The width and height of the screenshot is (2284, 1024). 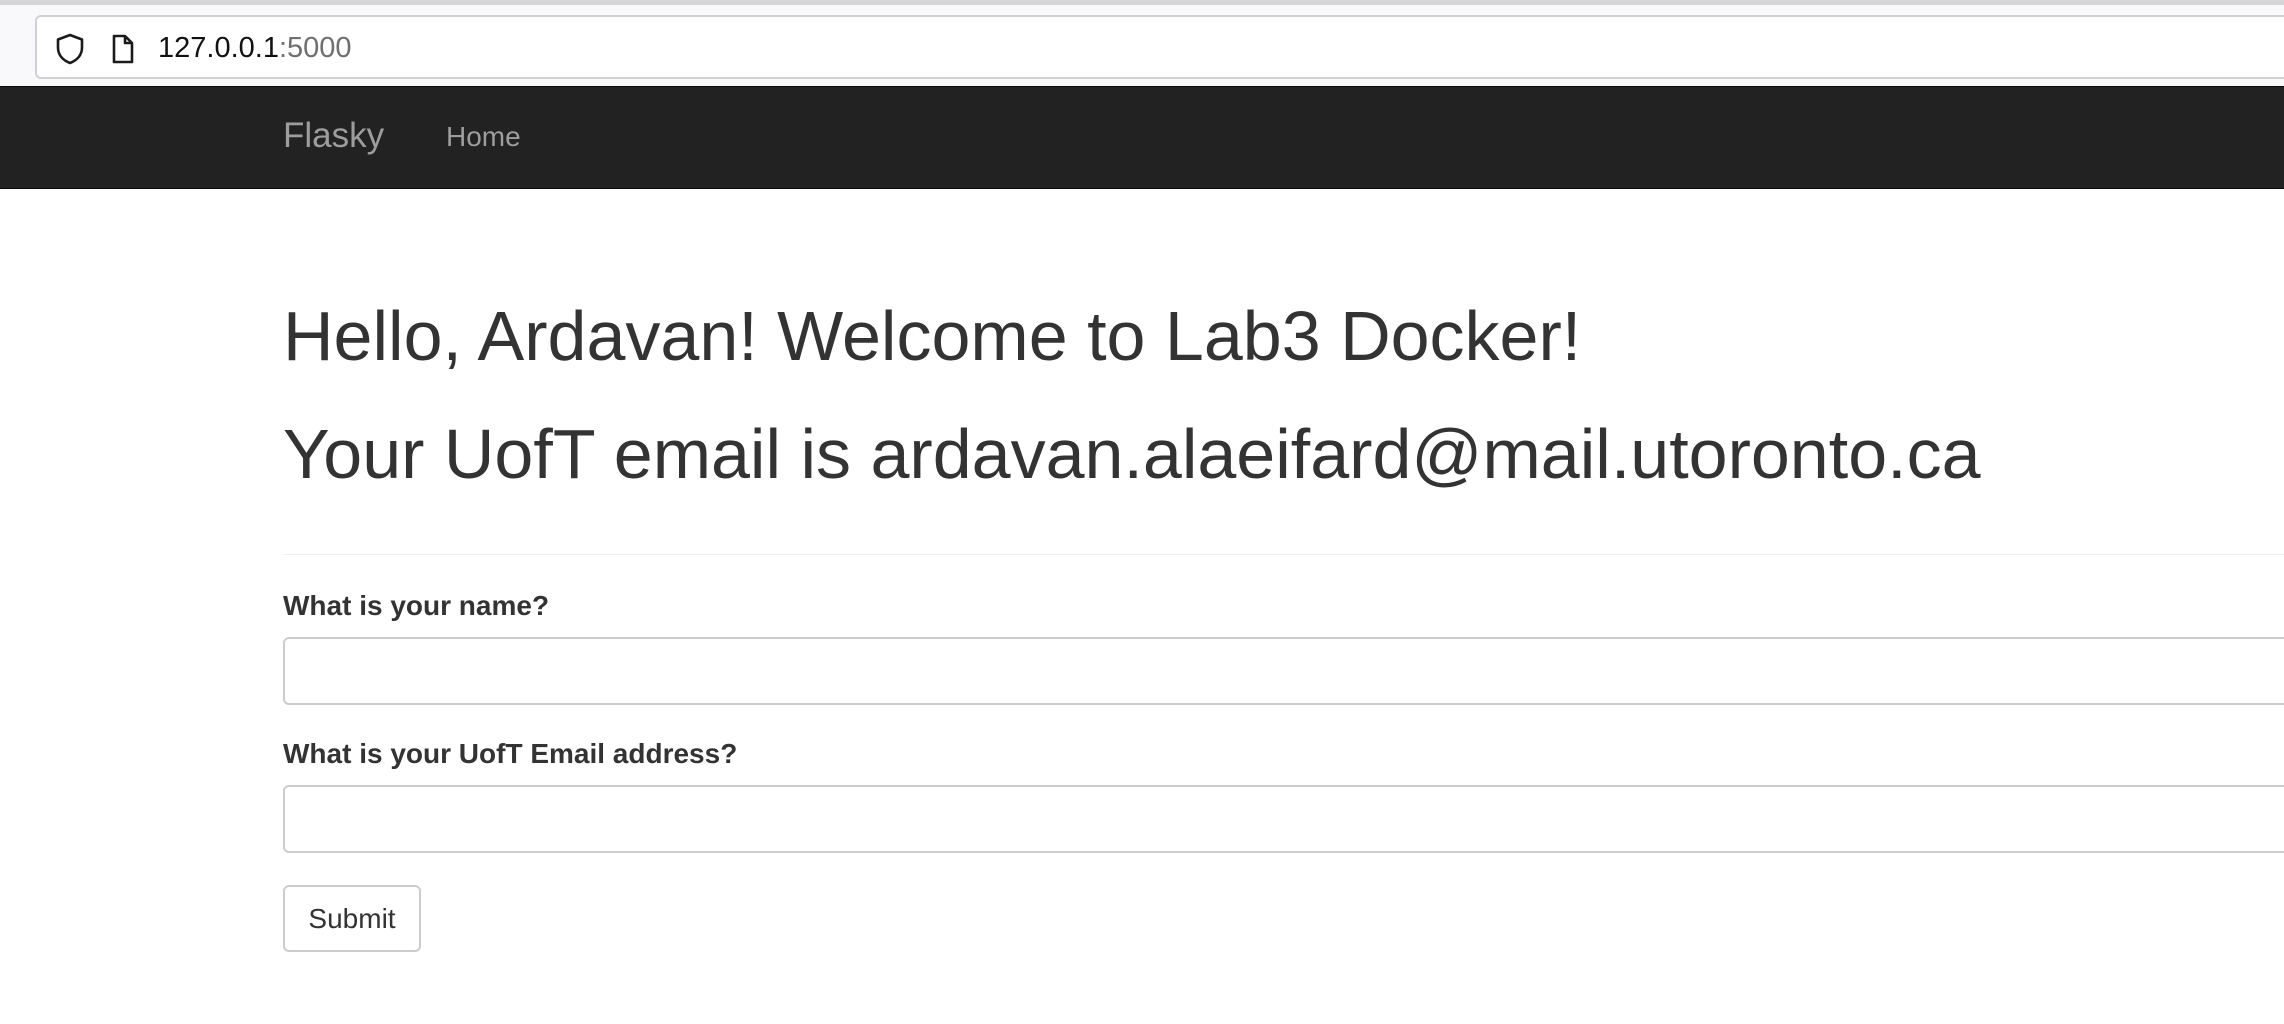 What do you see at coordinates (315, 48) in the screenshot?
I see `url-port: :5000` at bounding box center [315, 48].